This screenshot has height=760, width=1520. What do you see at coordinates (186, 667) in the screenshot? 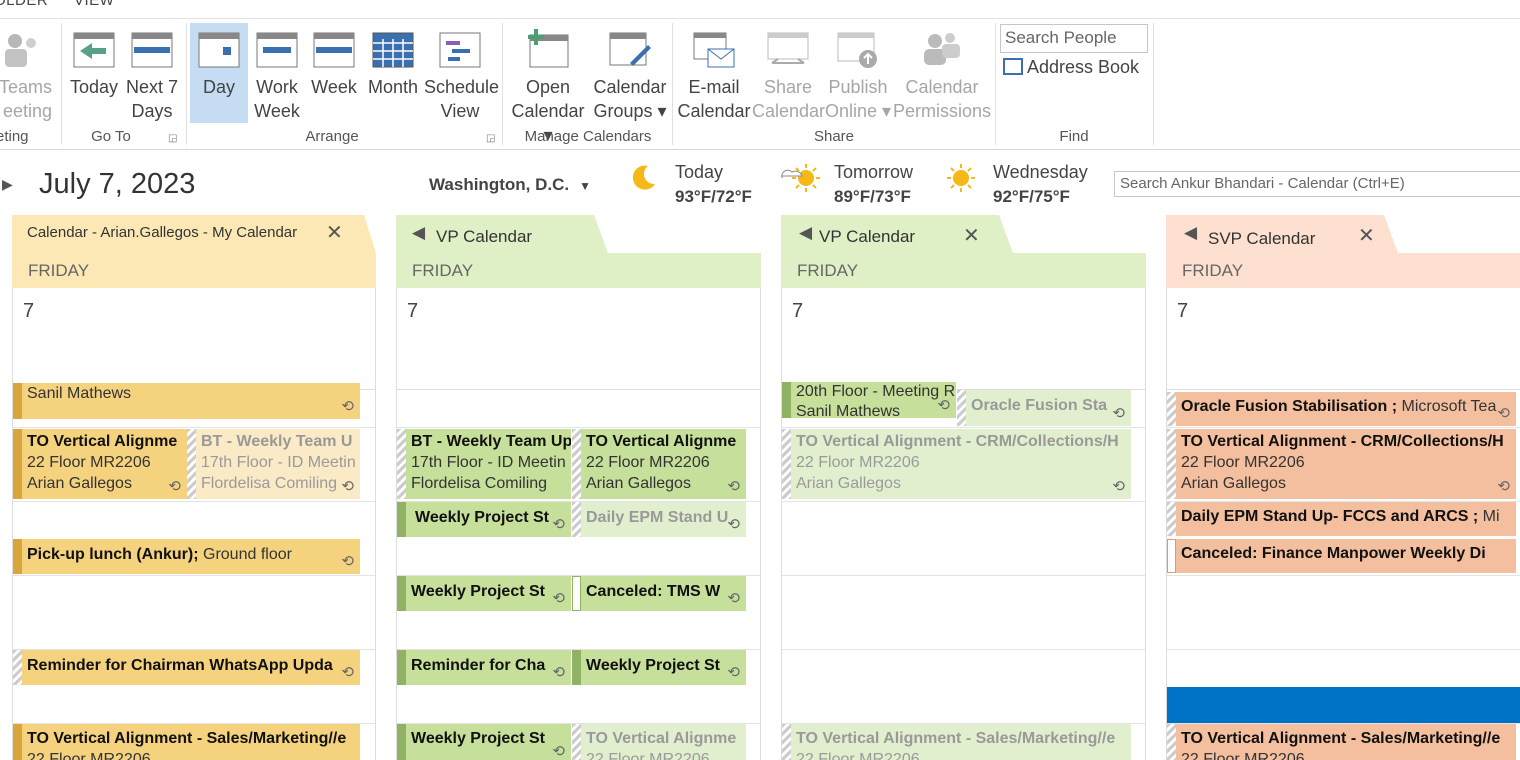
I see `calendar-event: Reminder for Chairman WhatsApp Upda ⟲` at bounding box center [186, 667].